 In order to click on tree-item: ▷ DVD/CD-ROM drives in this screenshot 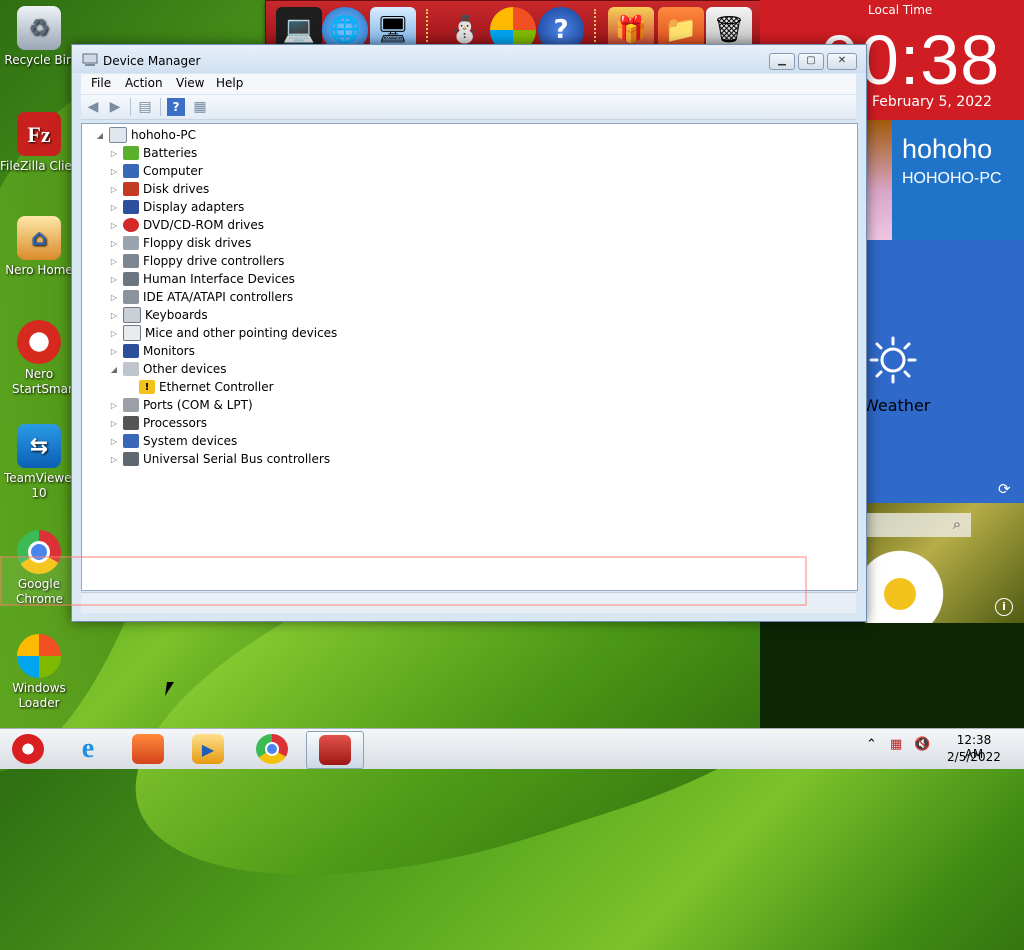, I will do `click(186, 225)`.